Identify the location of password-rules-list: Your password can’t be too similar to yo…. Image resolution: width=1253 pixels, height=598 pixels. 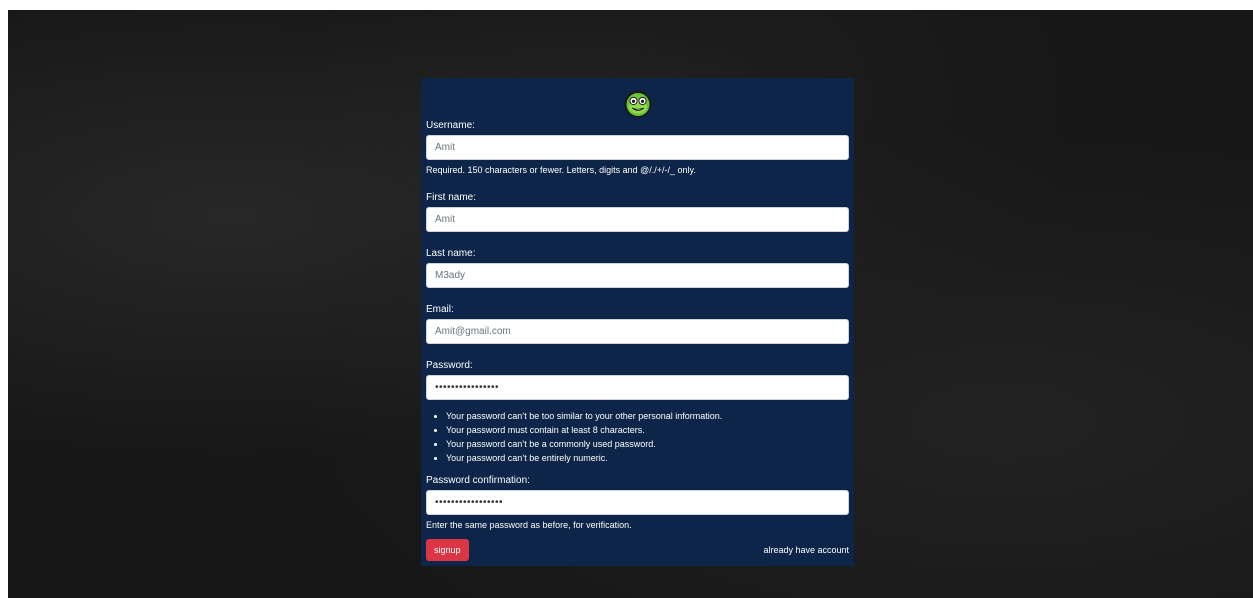
(637, 437).